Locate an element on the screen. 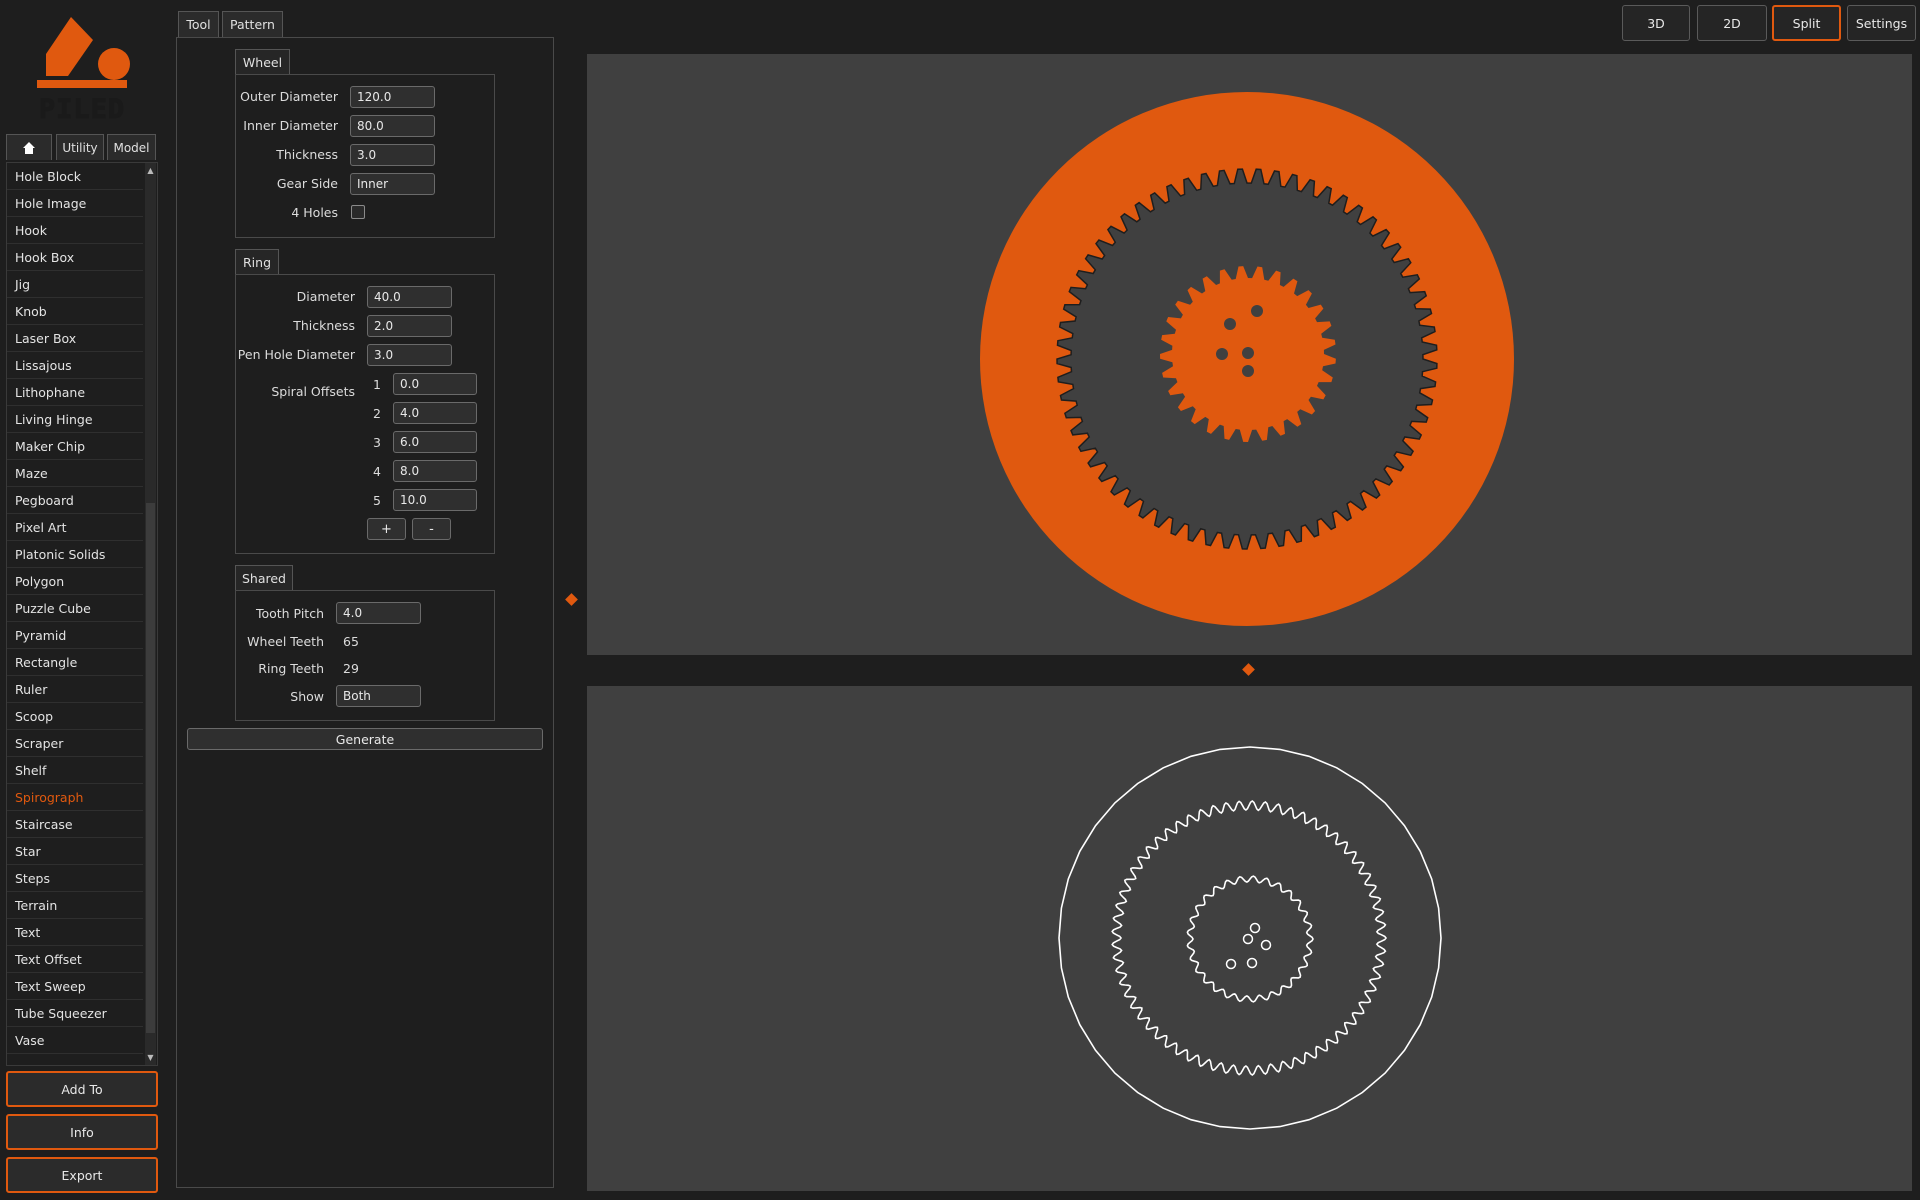 The height and width of the screenshot is (1200, 1920). ring-gear-outline is located at coordinates (1250, 939).